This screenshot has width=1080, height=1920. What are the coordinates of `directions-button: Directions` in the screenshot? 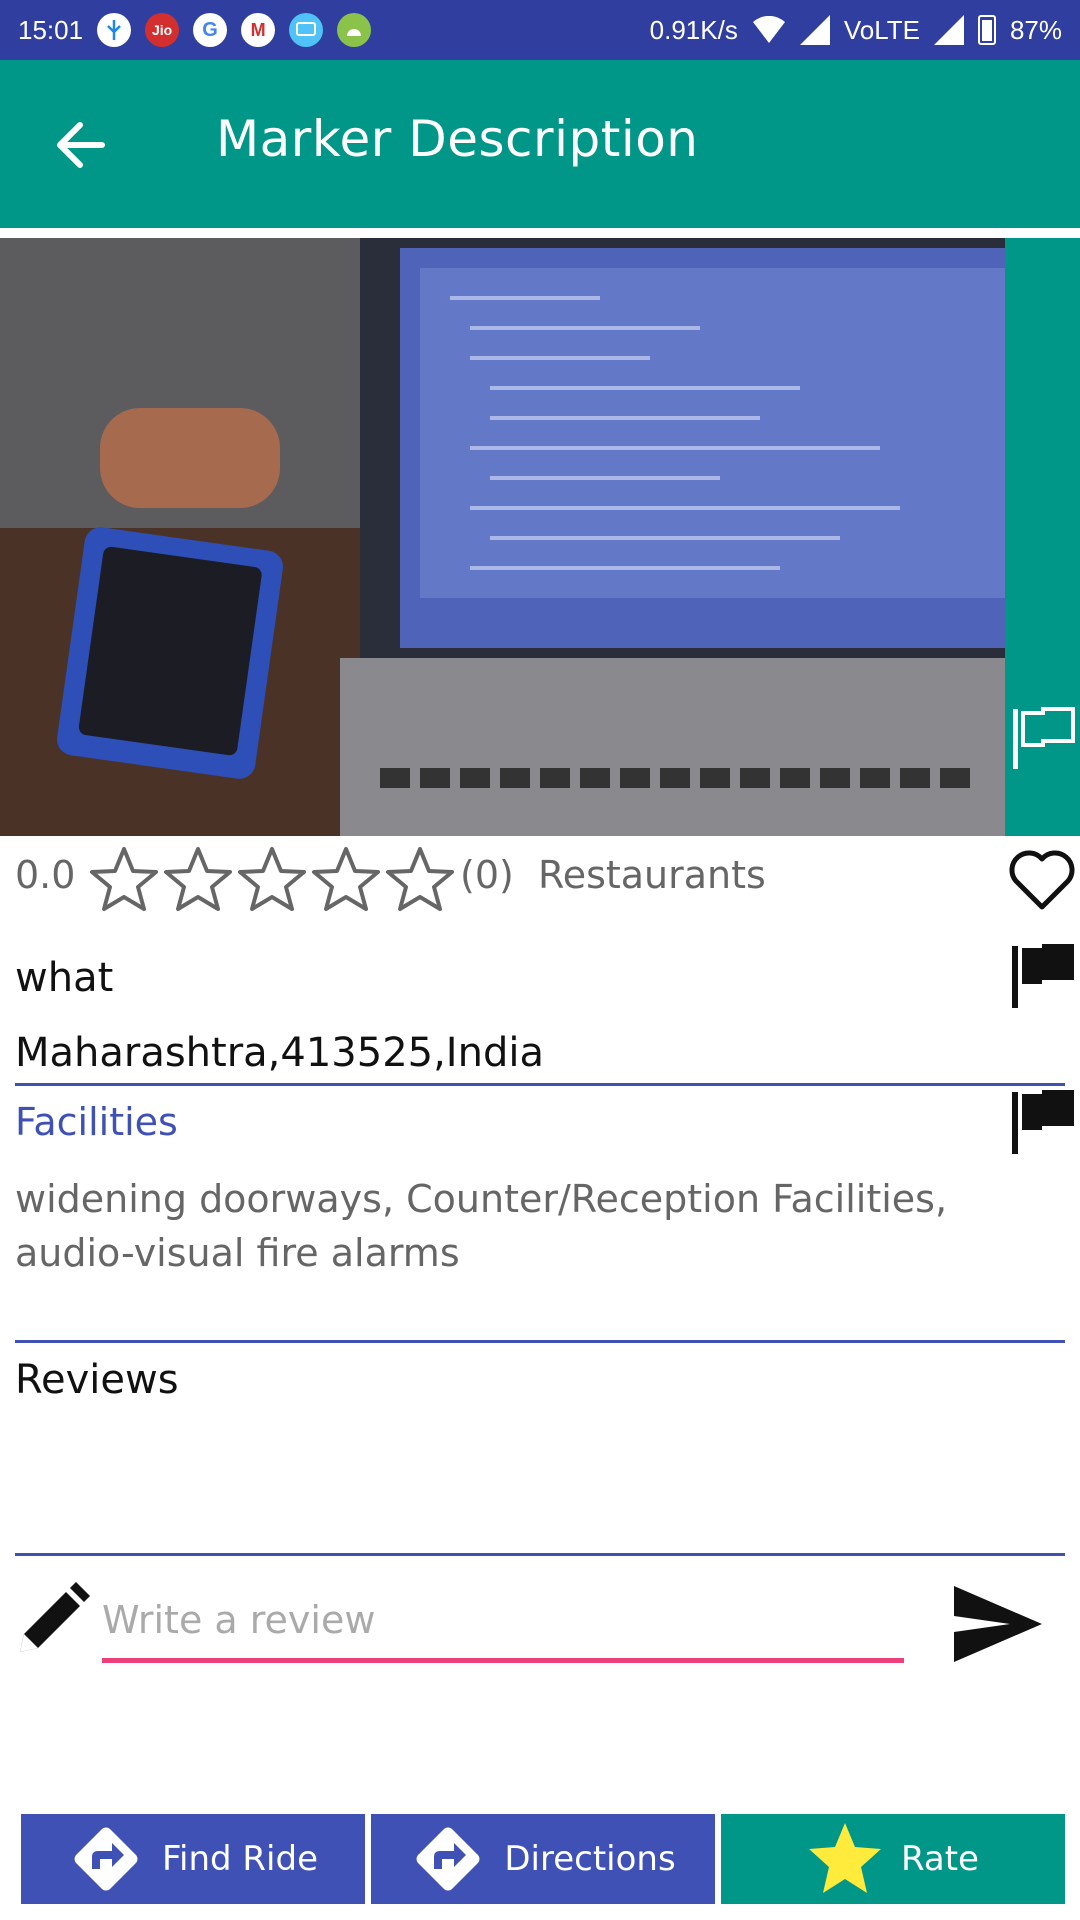 It's located at (543, 1859).